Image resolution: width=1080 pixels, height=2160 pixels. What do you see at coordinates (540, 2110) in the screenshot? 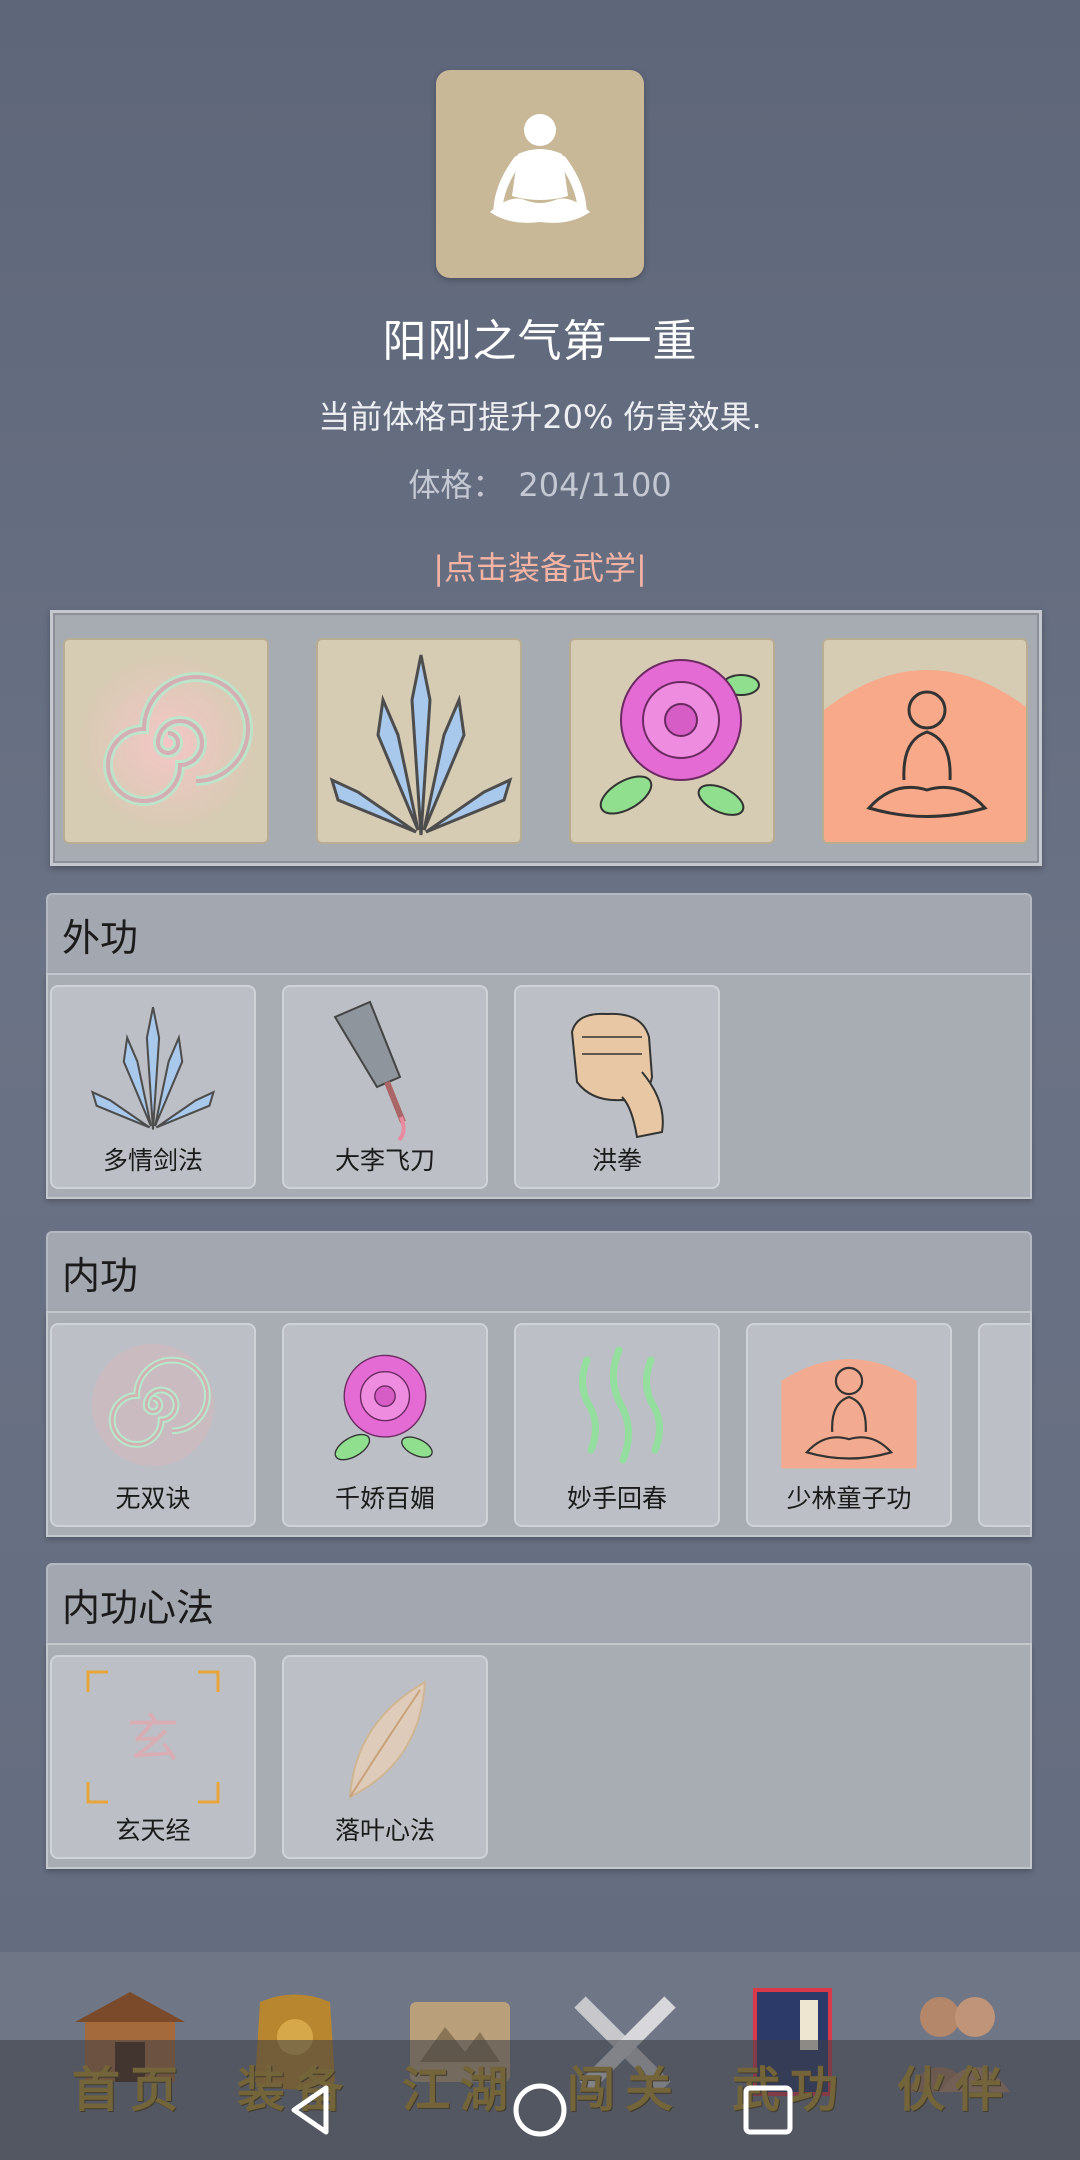
I see `home-icon` at bounding box center [540, 2110].